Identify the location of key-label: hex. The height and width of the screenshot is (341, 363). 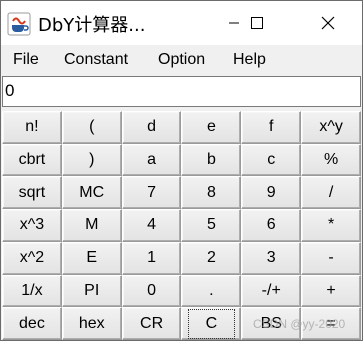
(91, 323).